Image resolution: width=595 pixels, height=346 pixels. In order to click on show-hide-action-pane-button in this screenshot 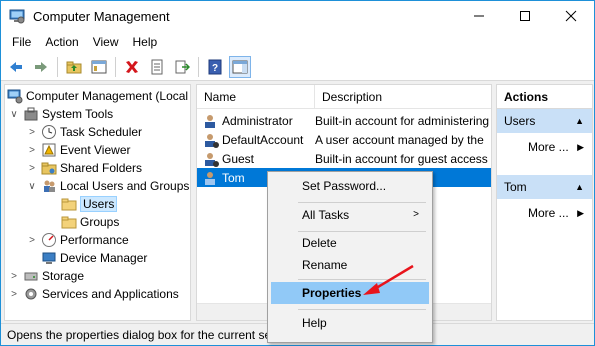, I will do `click(240, 66)`.